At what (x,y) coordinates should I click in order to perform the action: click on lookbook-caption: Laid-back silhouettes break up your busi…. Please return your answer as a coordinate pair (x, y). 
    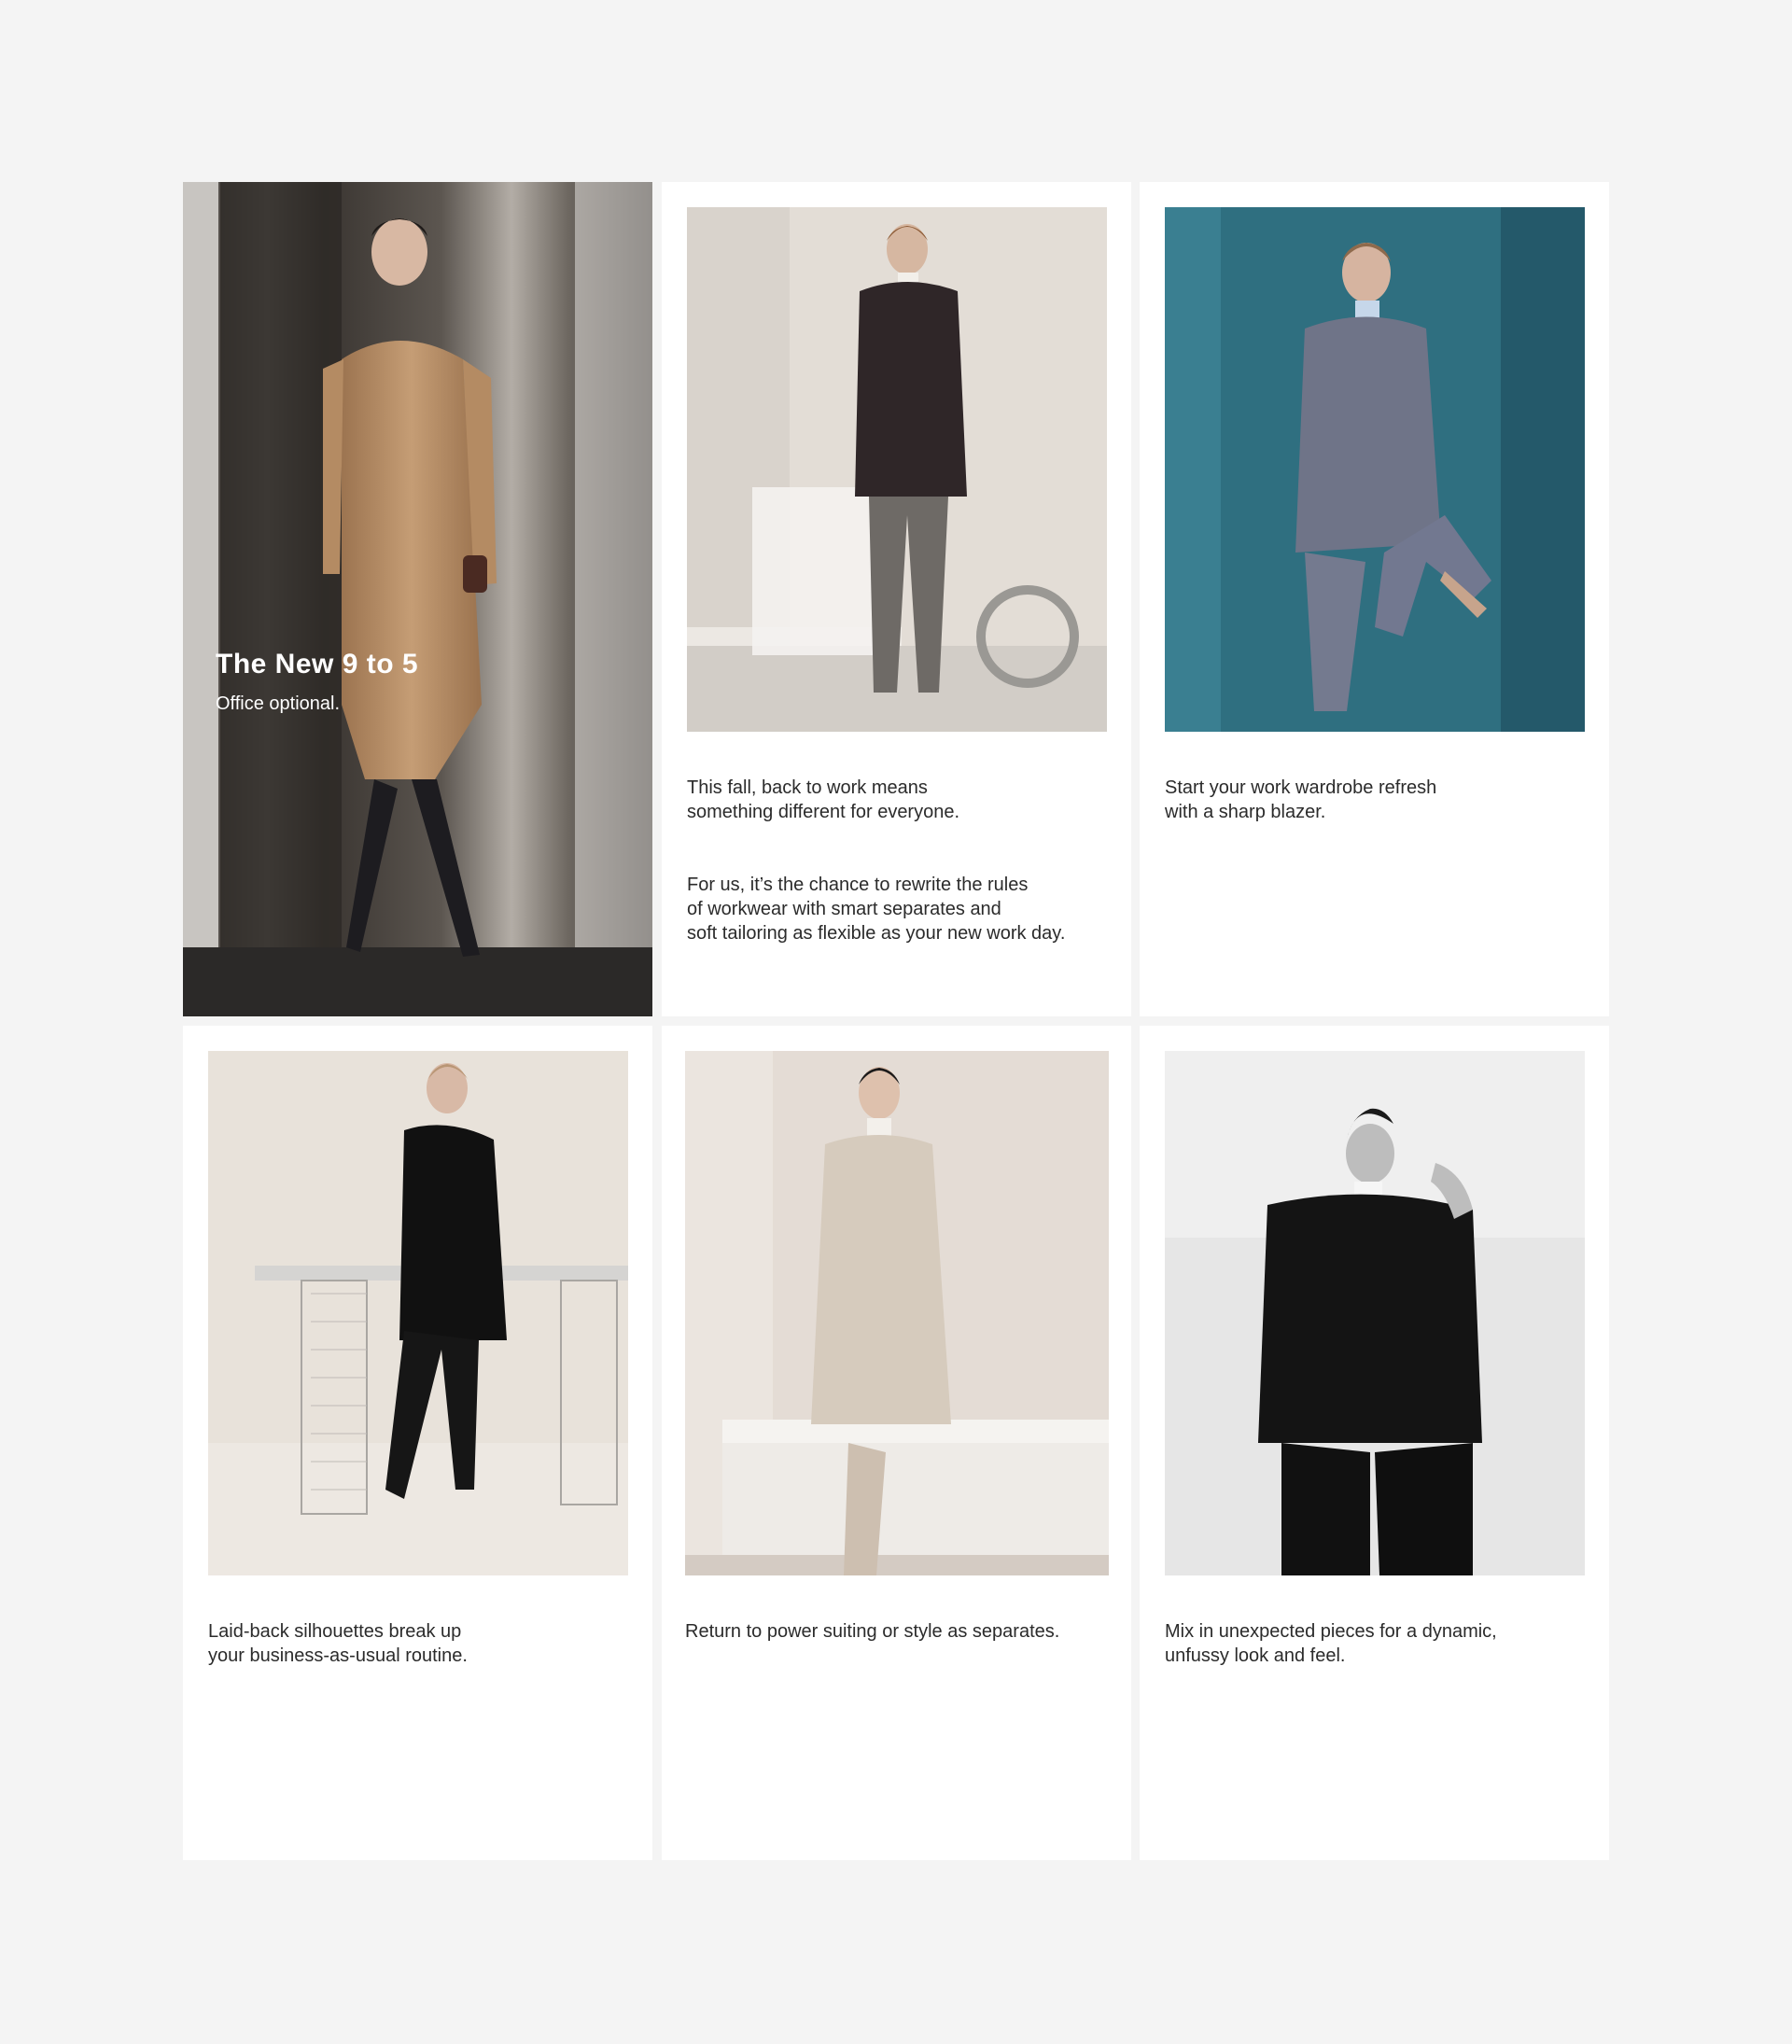
    Looking at the image, I should click on (422, 1643).